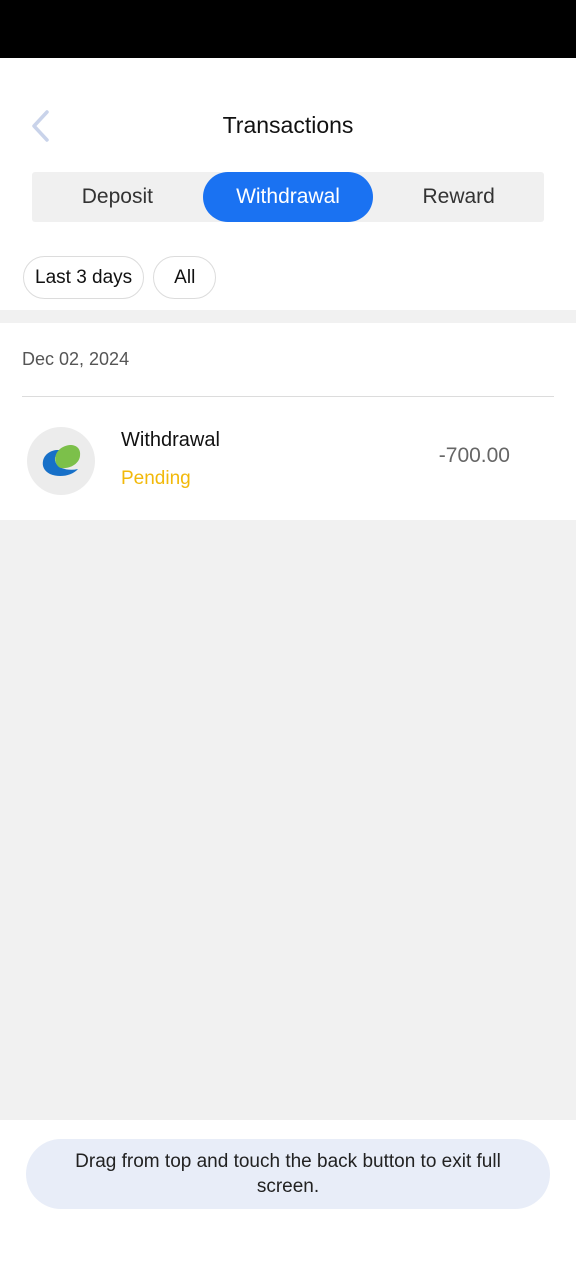 This screenshot has width=576, height=1280. I want to click on filter-bar: Last 3 days All, so click(120, 277).